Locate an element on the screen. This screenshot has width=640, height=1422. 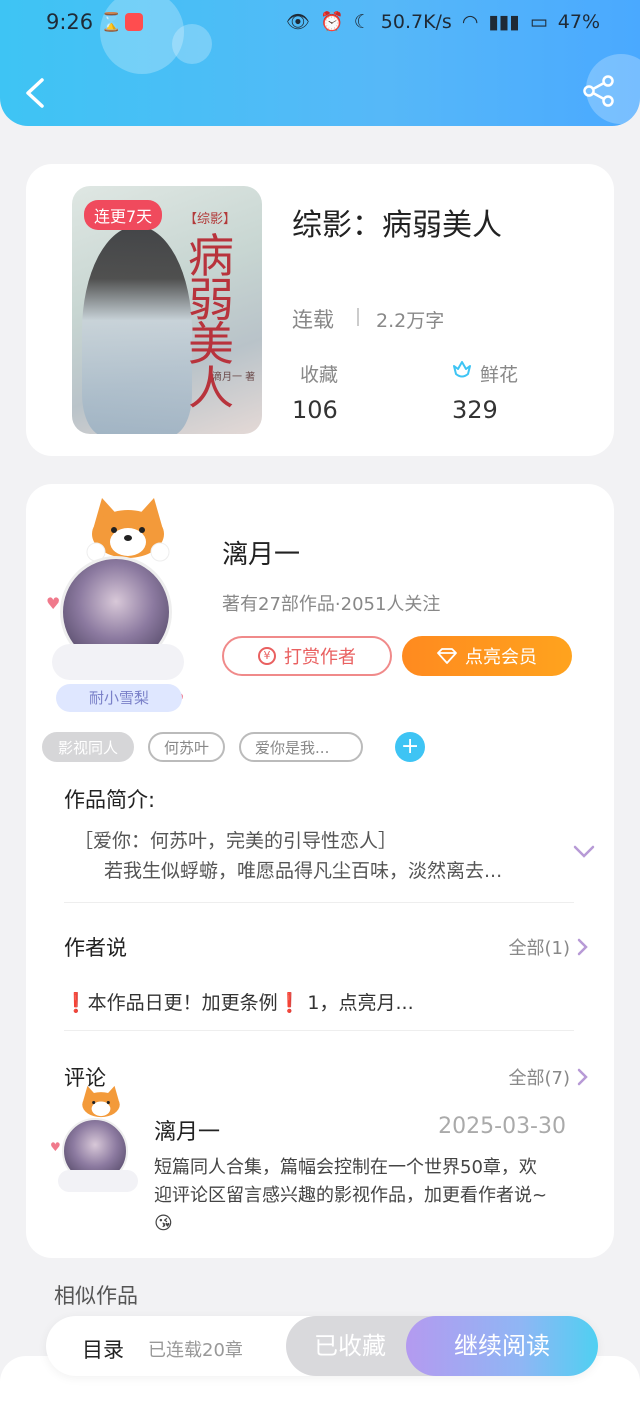
favorites-label: 收藏 is located at coordinates (319, 375).